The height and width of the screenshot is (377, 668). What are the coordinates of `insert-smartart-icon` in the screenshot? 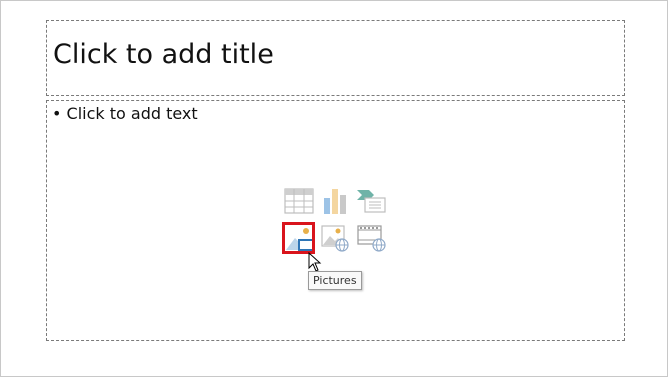 It's located at (371, 201).